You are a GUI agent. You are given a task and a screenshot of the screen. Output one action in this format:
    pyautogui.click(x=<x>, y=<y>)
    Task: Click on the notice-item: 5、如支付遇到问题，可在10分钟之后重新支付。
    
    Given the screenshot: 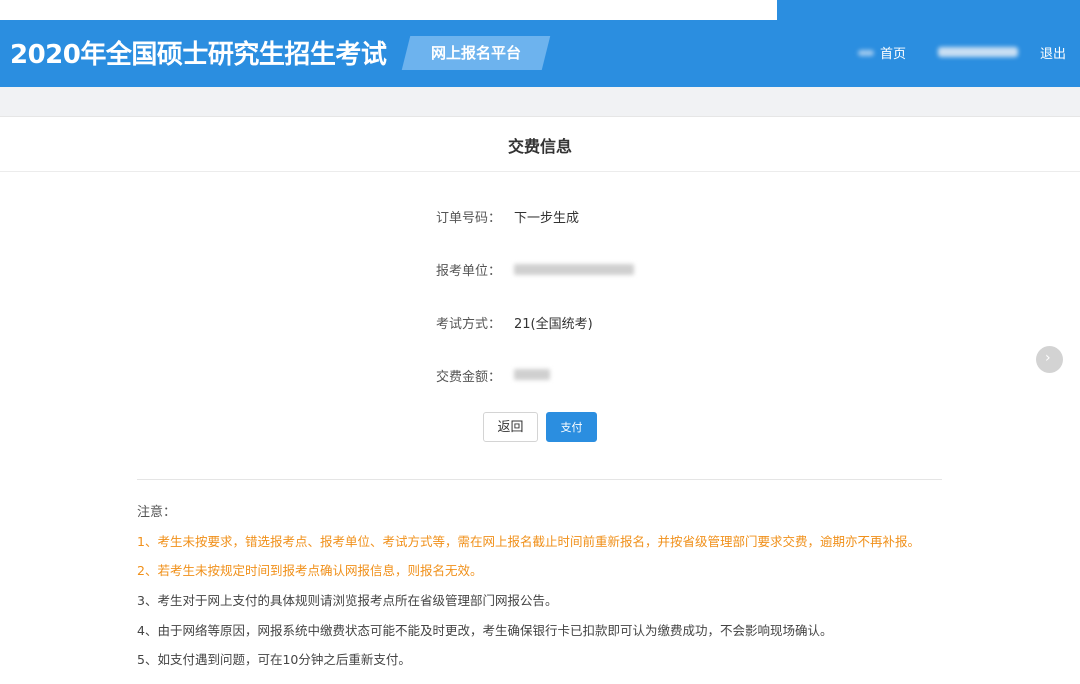 What is the action you would take?
    pyautogui.click(x=274, y=659)
    